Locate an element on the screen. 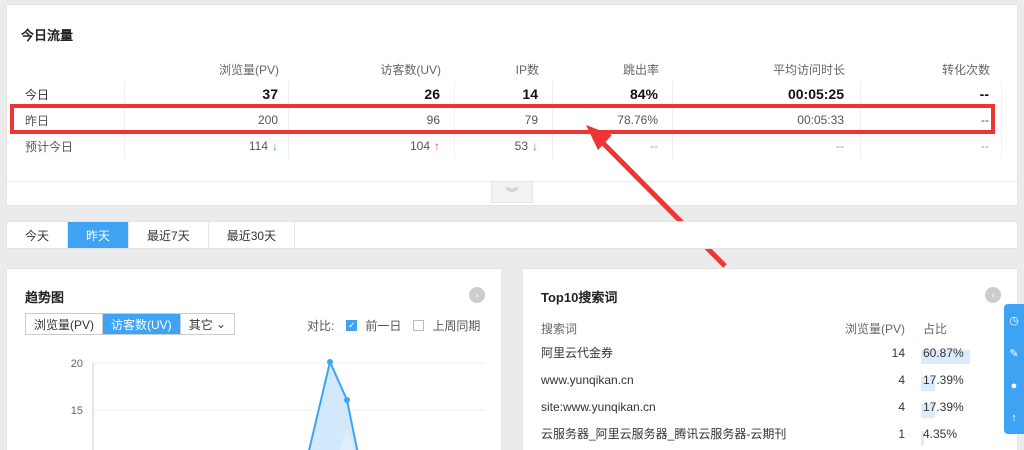  keyword-row: 云服务器_阿里云服务器_腾讯云服务器-云期刊 1 4.35% is located at coordinates (771, 433).